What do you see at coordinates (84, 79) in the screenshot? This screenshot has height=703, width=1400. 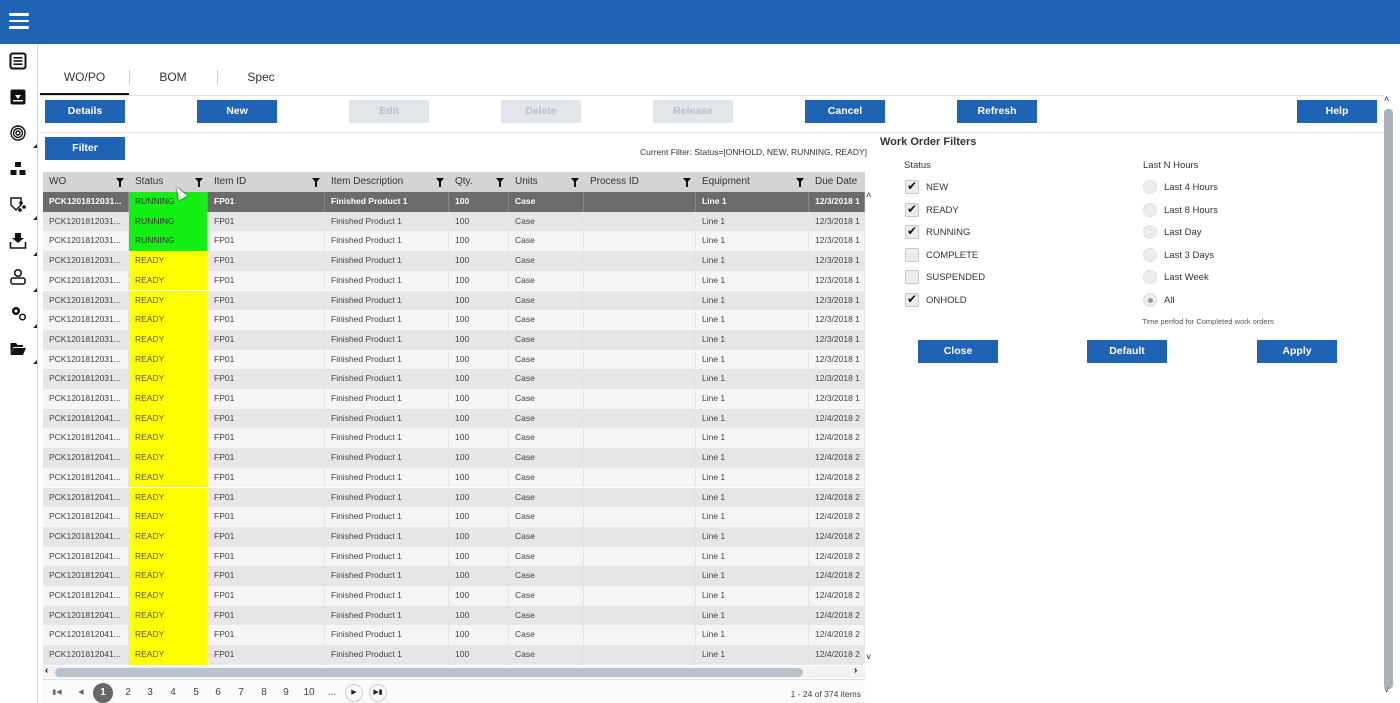 I see `tab-wo-po: WO/PO` at bounding box center [84, 79].